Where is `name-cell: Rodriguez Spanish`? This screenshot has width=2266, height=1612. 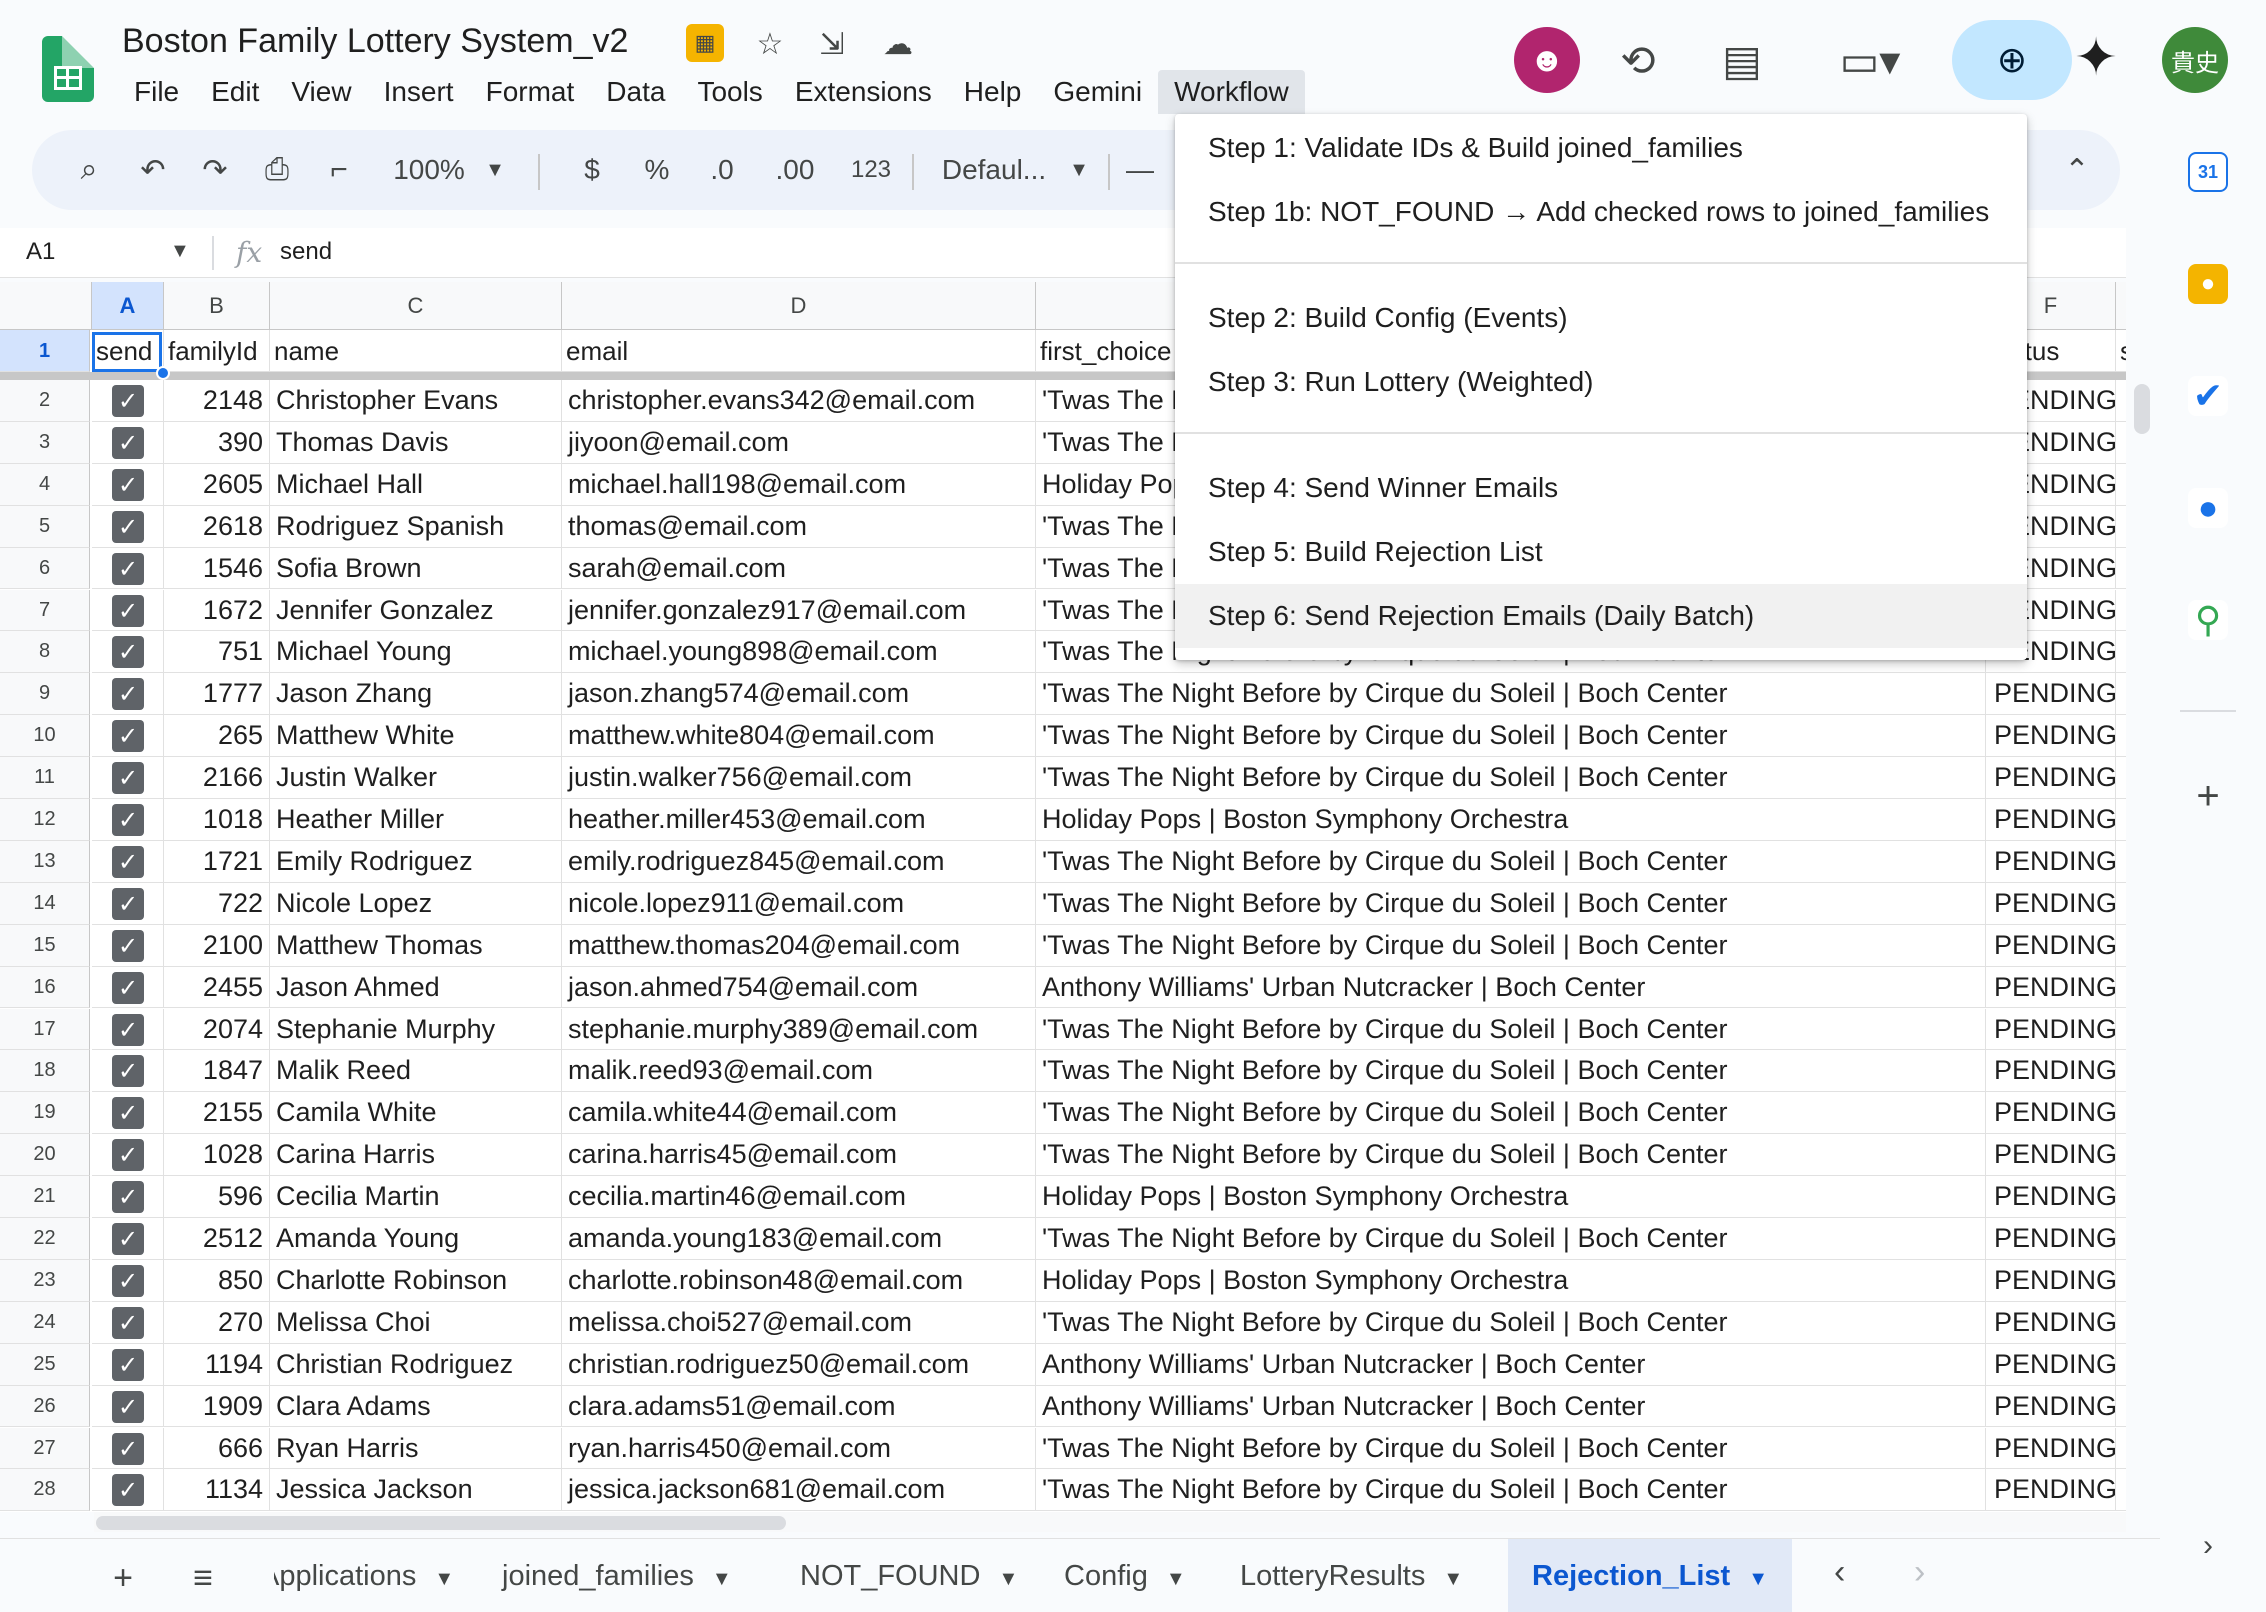
name-cell: Rodriguez Spanish is located at coordinates (416, 526).